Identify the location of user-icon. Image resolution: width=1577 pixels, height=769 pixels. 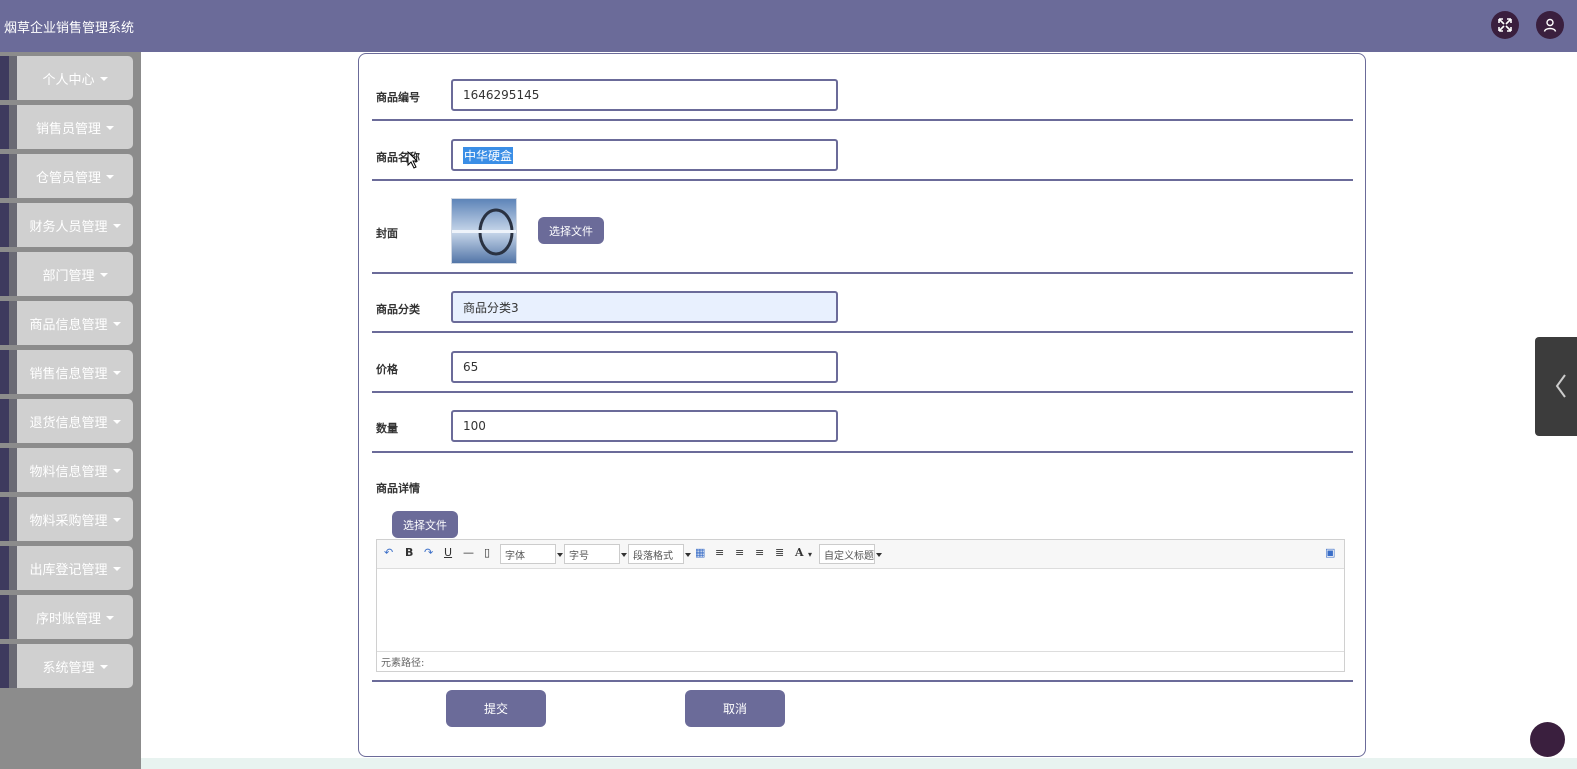
(1550, 25).